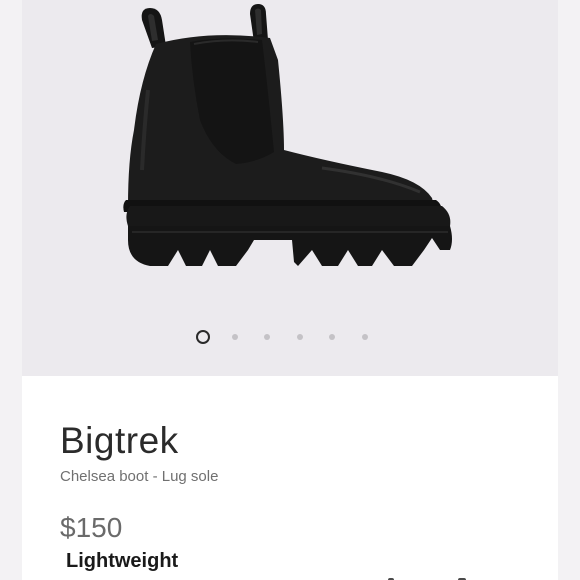  Describe the element at coordinates (290, 337) in the screenshot. I see `carousel-pagination` at that location.